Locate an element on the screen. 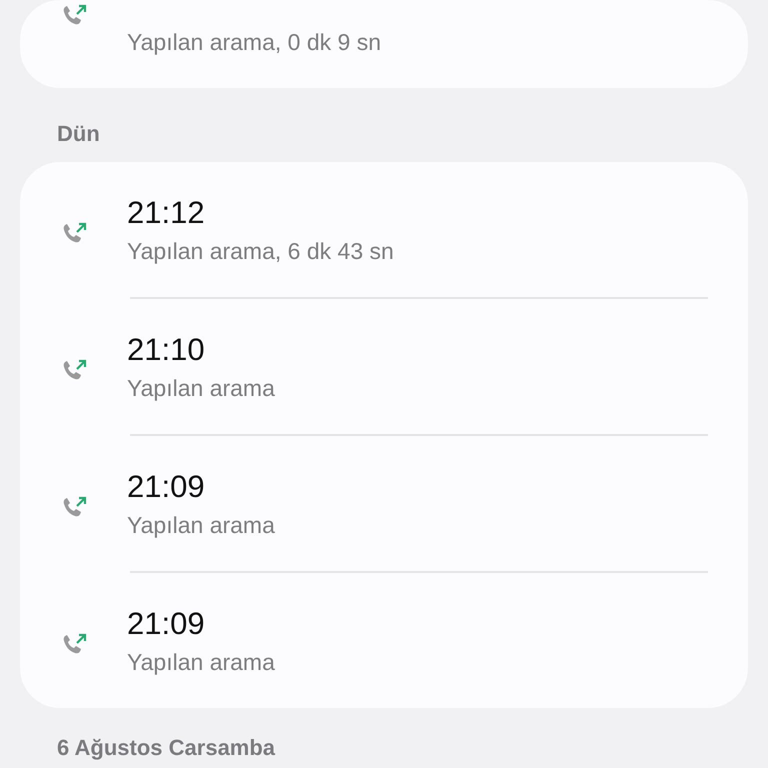 This screenshot has height=768, width=768. section-header: 6 Ağustos Carsamba is located at coordinates (166, 747).